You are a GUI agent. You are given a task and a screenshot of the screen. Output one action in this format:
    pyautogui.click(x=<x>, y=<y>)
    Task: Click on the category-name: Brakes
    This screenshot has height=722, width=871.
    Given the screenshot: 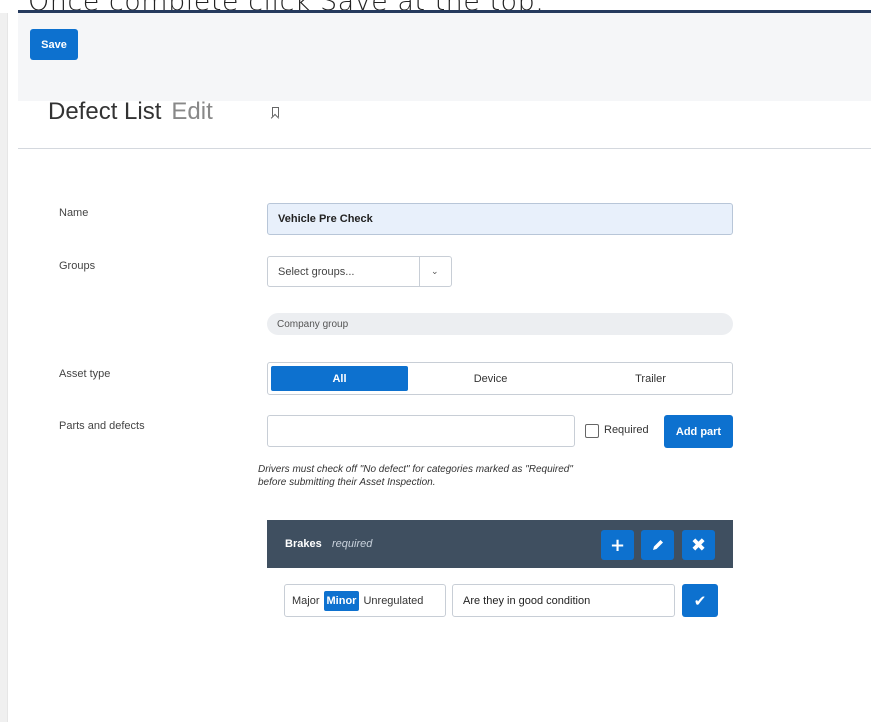 What is the action you would take?
    pyautogui.click(x=303, y=544)
    